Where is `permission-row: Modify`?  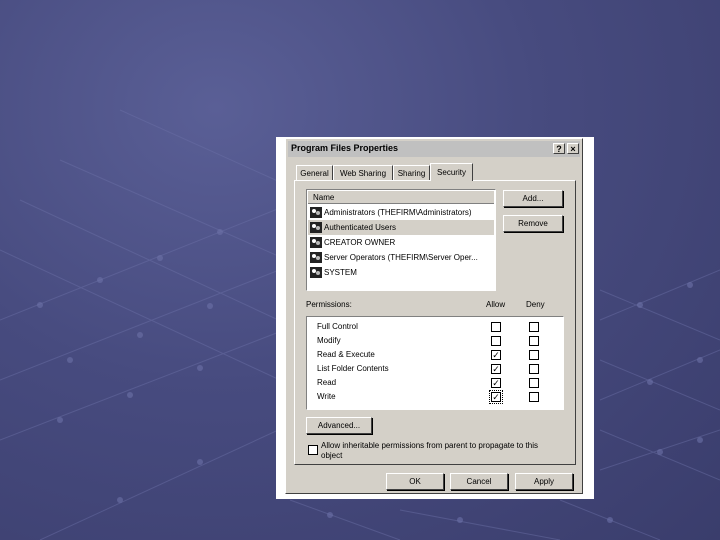
permission-row: Modify is located at coordinates (435, 341).